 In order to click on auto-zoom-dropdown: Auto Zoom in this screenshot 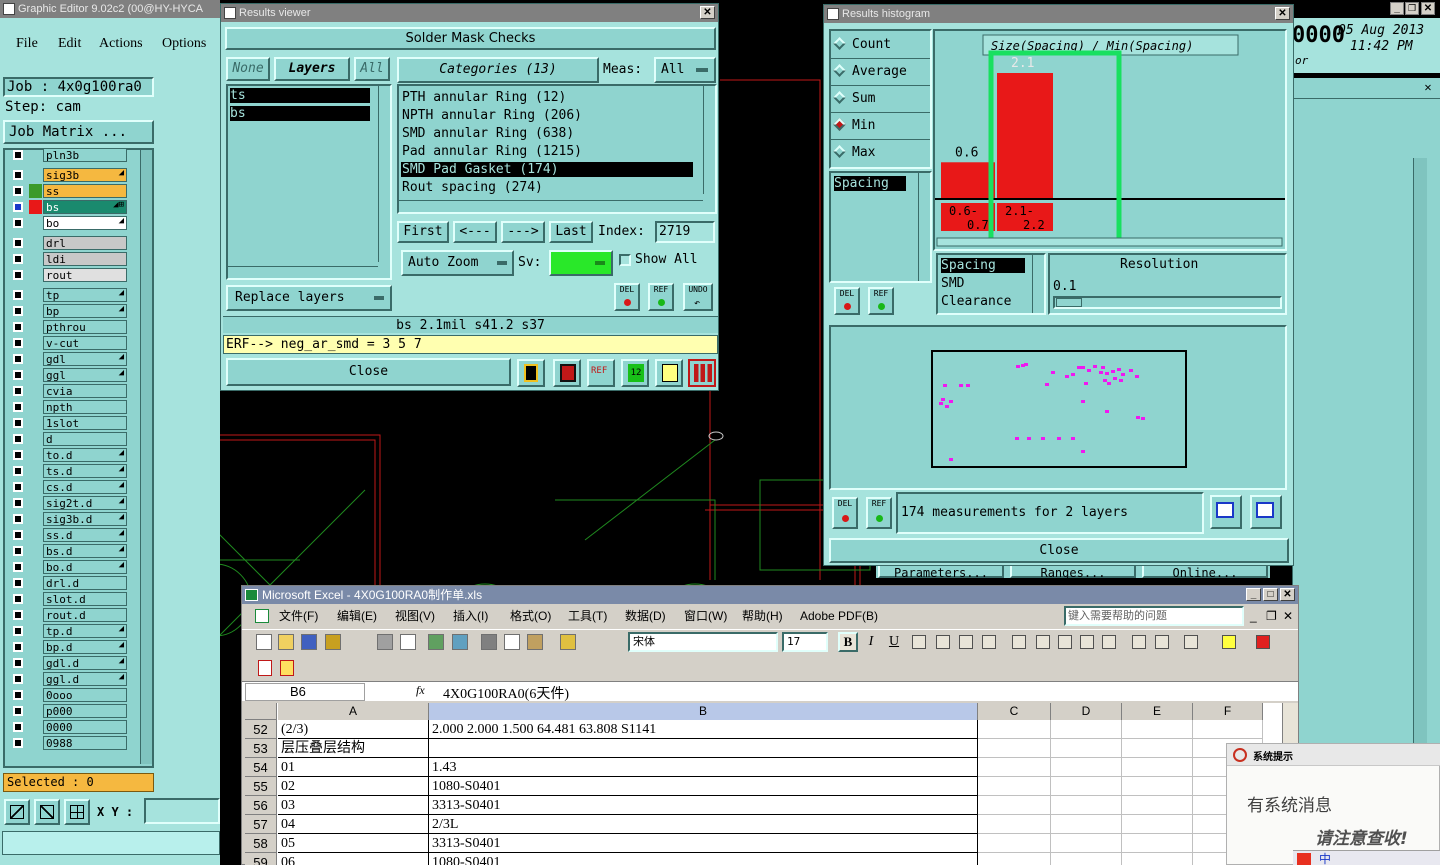, I will do `click(457, 263)`.